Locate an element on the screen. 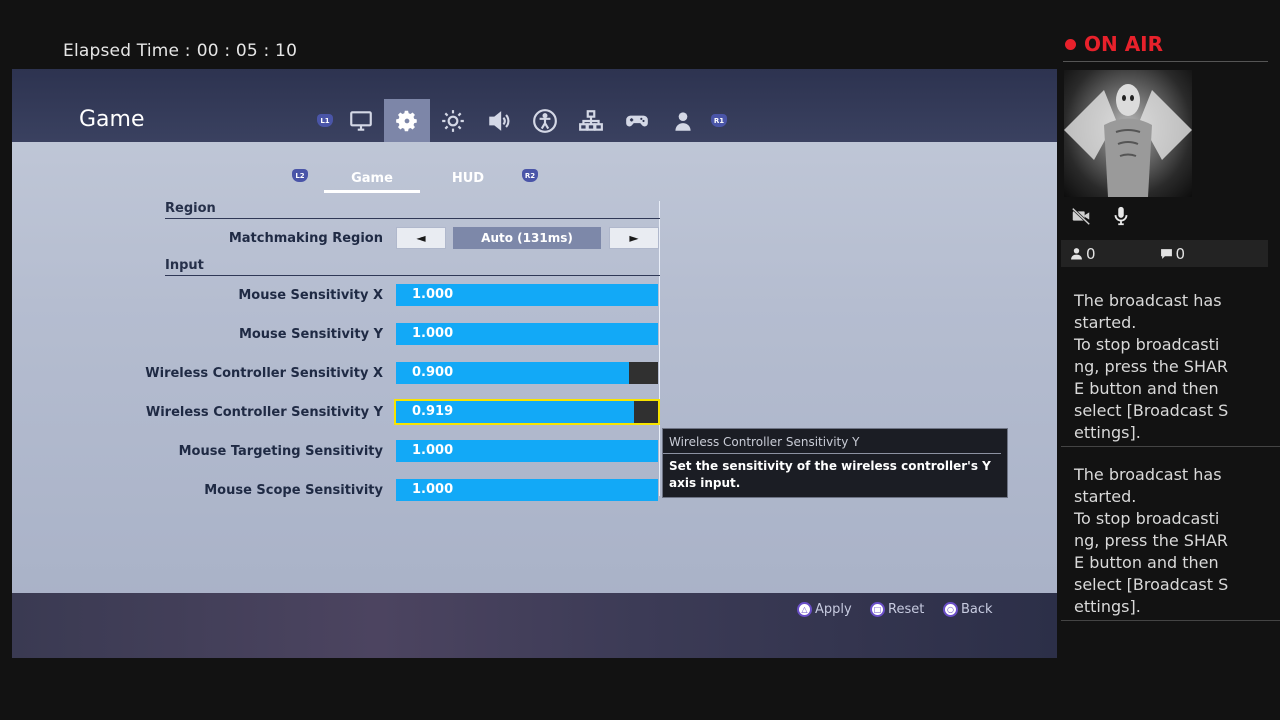  controller-sensitivity-y-label: Wireless Controller Sensitivity Y is located at coordinates (264, 412).